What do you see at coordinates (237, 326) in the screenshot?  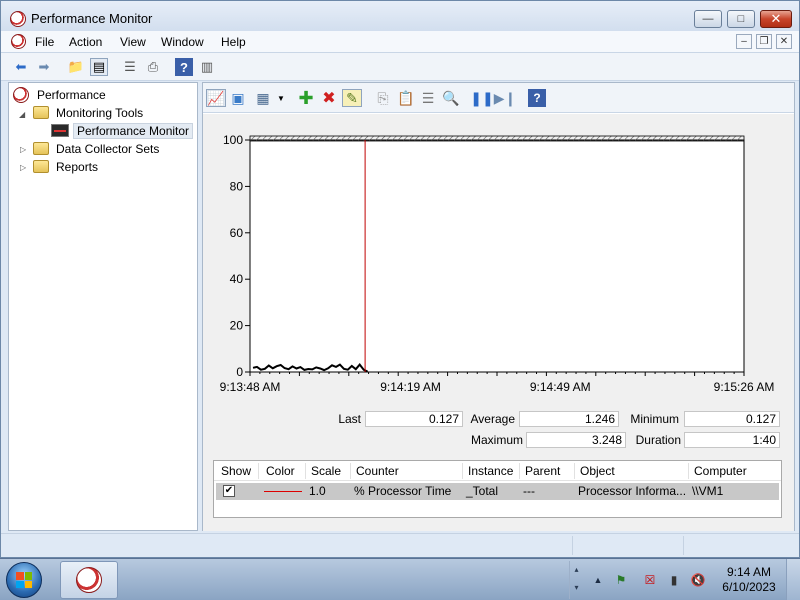 I see `y-tick-label: 20` at bounding box center [237, 326].